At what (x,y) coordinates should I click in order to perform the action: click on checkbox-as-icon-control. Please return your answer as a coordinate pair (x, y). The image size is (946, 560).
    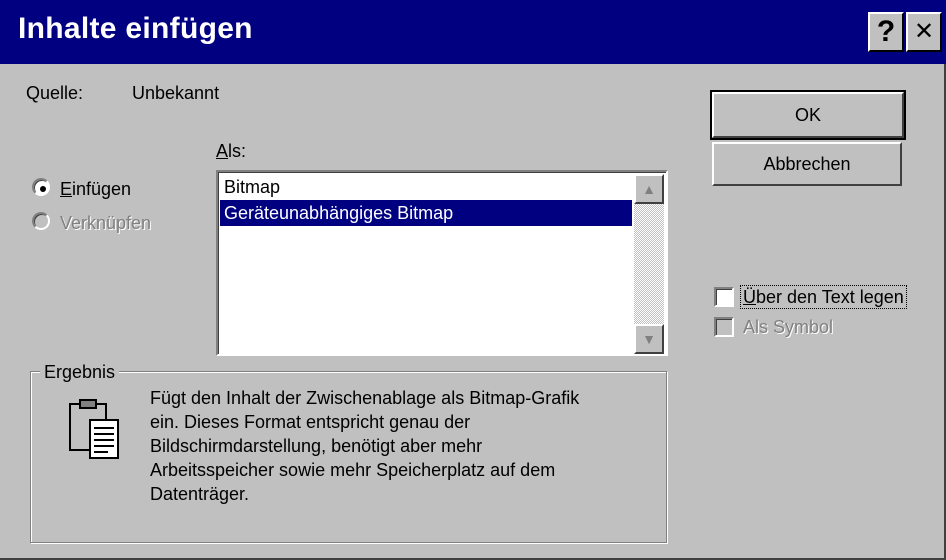
    Looking at the image, I should click on (724, 327).